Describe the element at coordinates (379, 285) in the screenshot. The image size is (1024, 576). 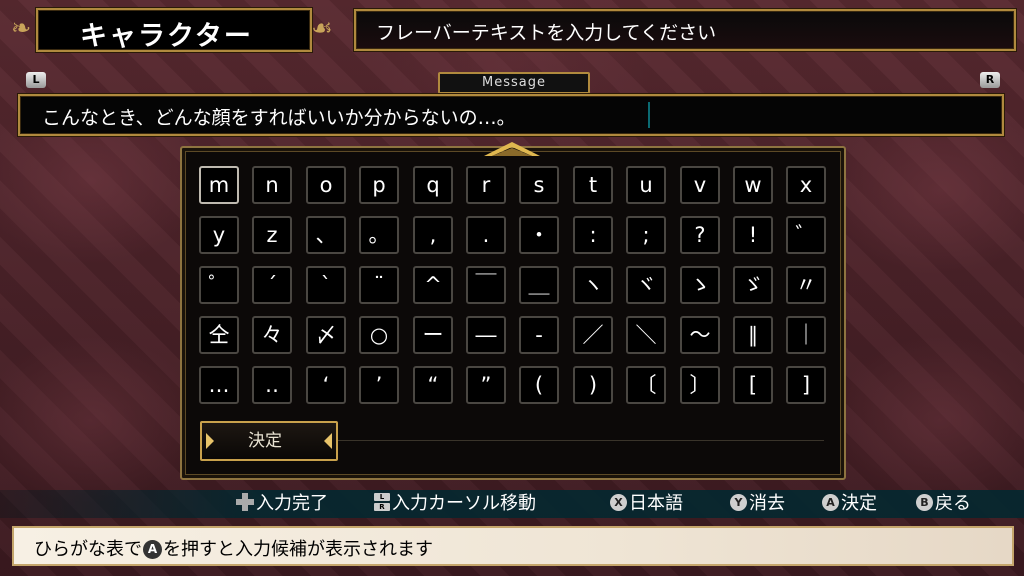
I see `key-button: ¨` at that location.